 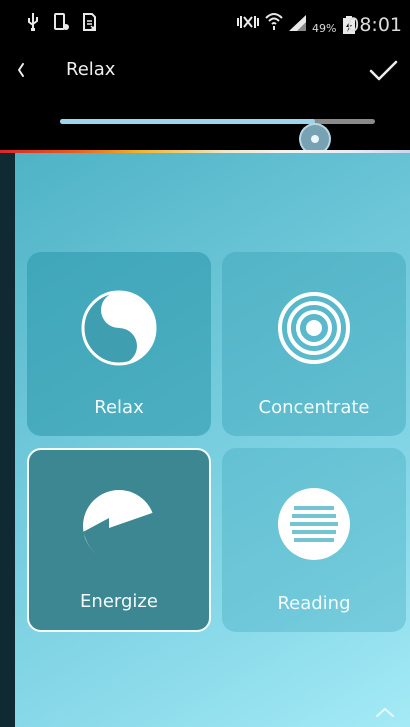 What do you see at coordinates (188, 121) in the screenshot?
I see `slider-fill` at bounding box center [188, 121].